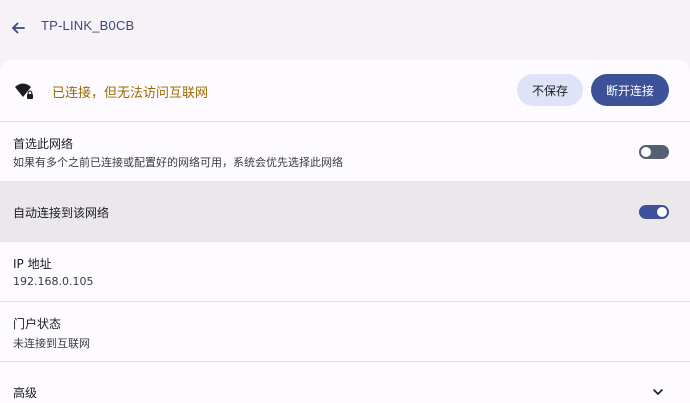 The width and height of the screenshot is (690, 403). What do you see at coordinates (61, 213) in the screenshot?
I see `auto-connect-title: 自动连接到该网络` at bounding box center [61, 213].